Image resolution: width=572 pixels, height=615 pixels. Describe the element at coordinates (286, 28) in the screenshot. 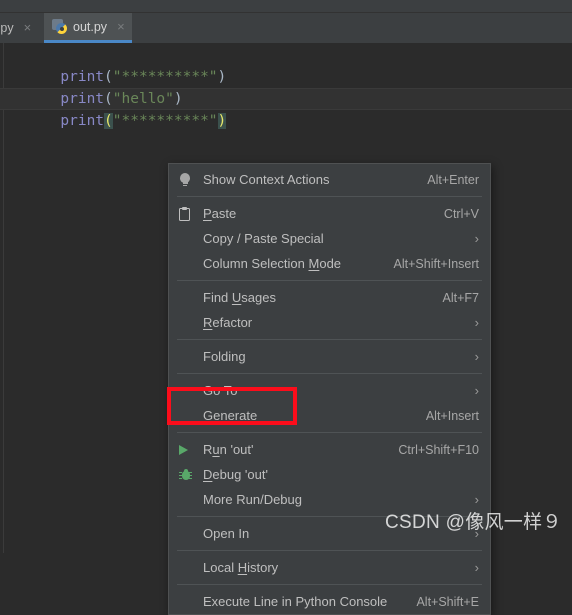

I see `editor-tab-bar: n.py × out.py ×` at that location.